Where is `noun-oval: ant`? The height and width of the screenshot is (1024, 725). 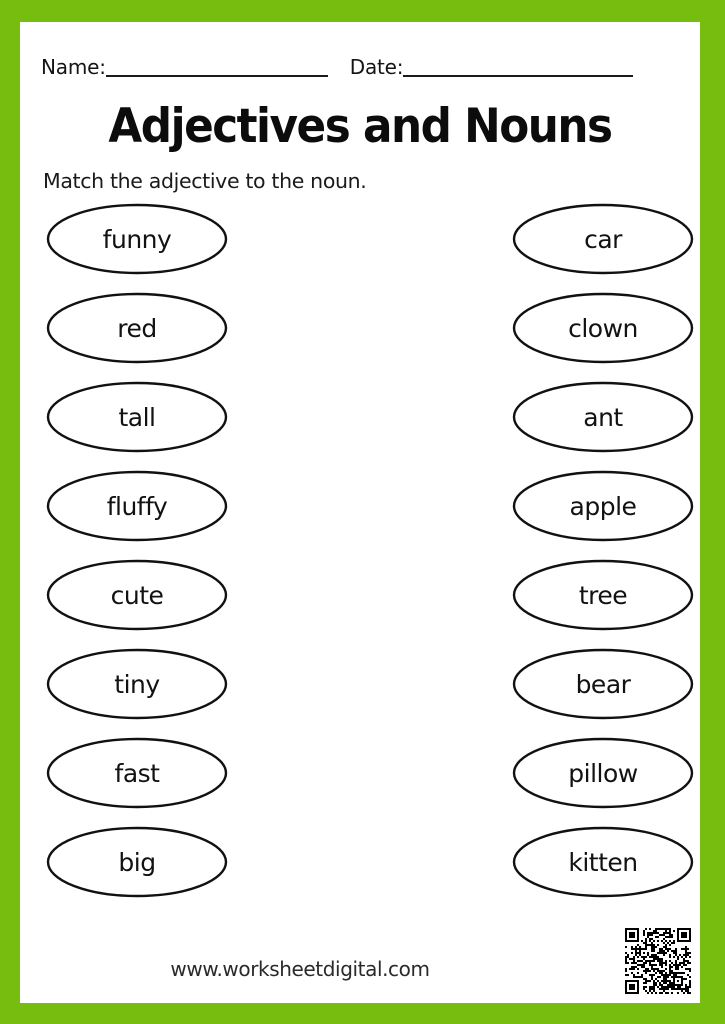
noun-oval: ant is located at coordinates (603, 417).